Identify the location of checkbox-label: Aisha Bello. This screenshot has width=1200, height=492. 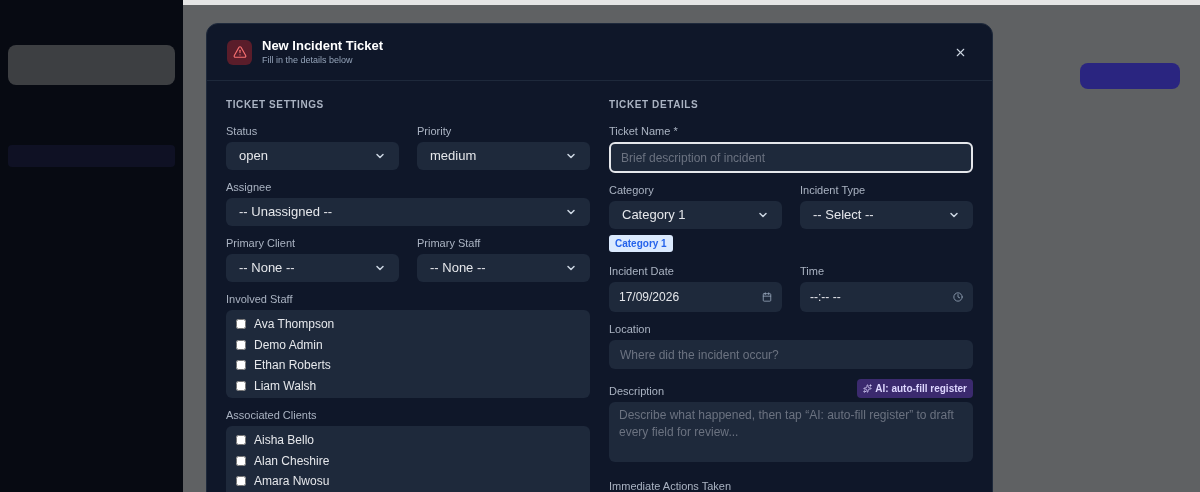
(284, 440).